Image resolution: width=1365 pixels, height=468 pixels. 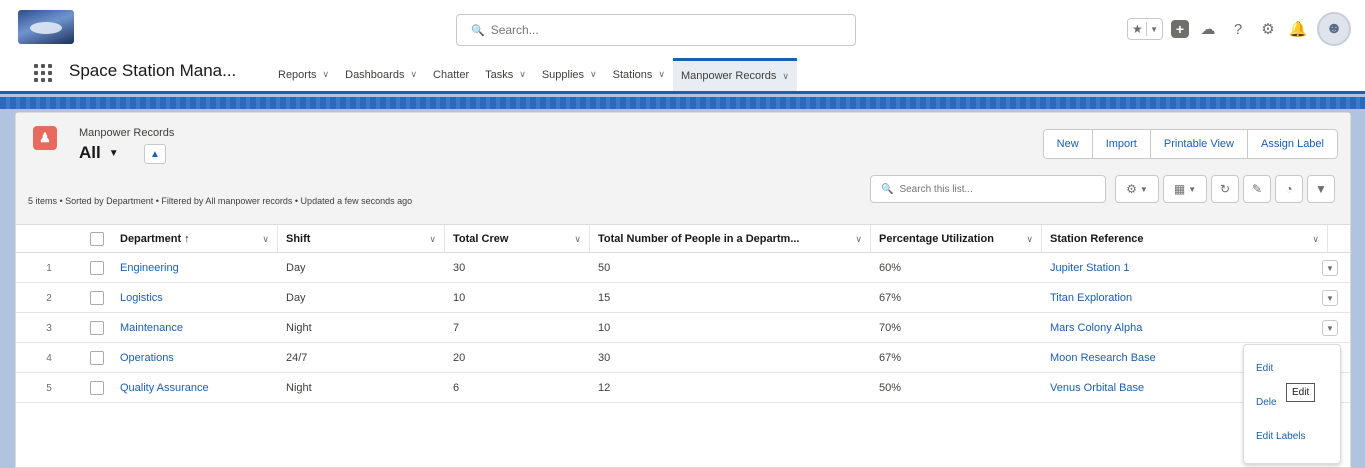 I want to click on column-header: Station Reference ∨, so click(x=1185, y=239).